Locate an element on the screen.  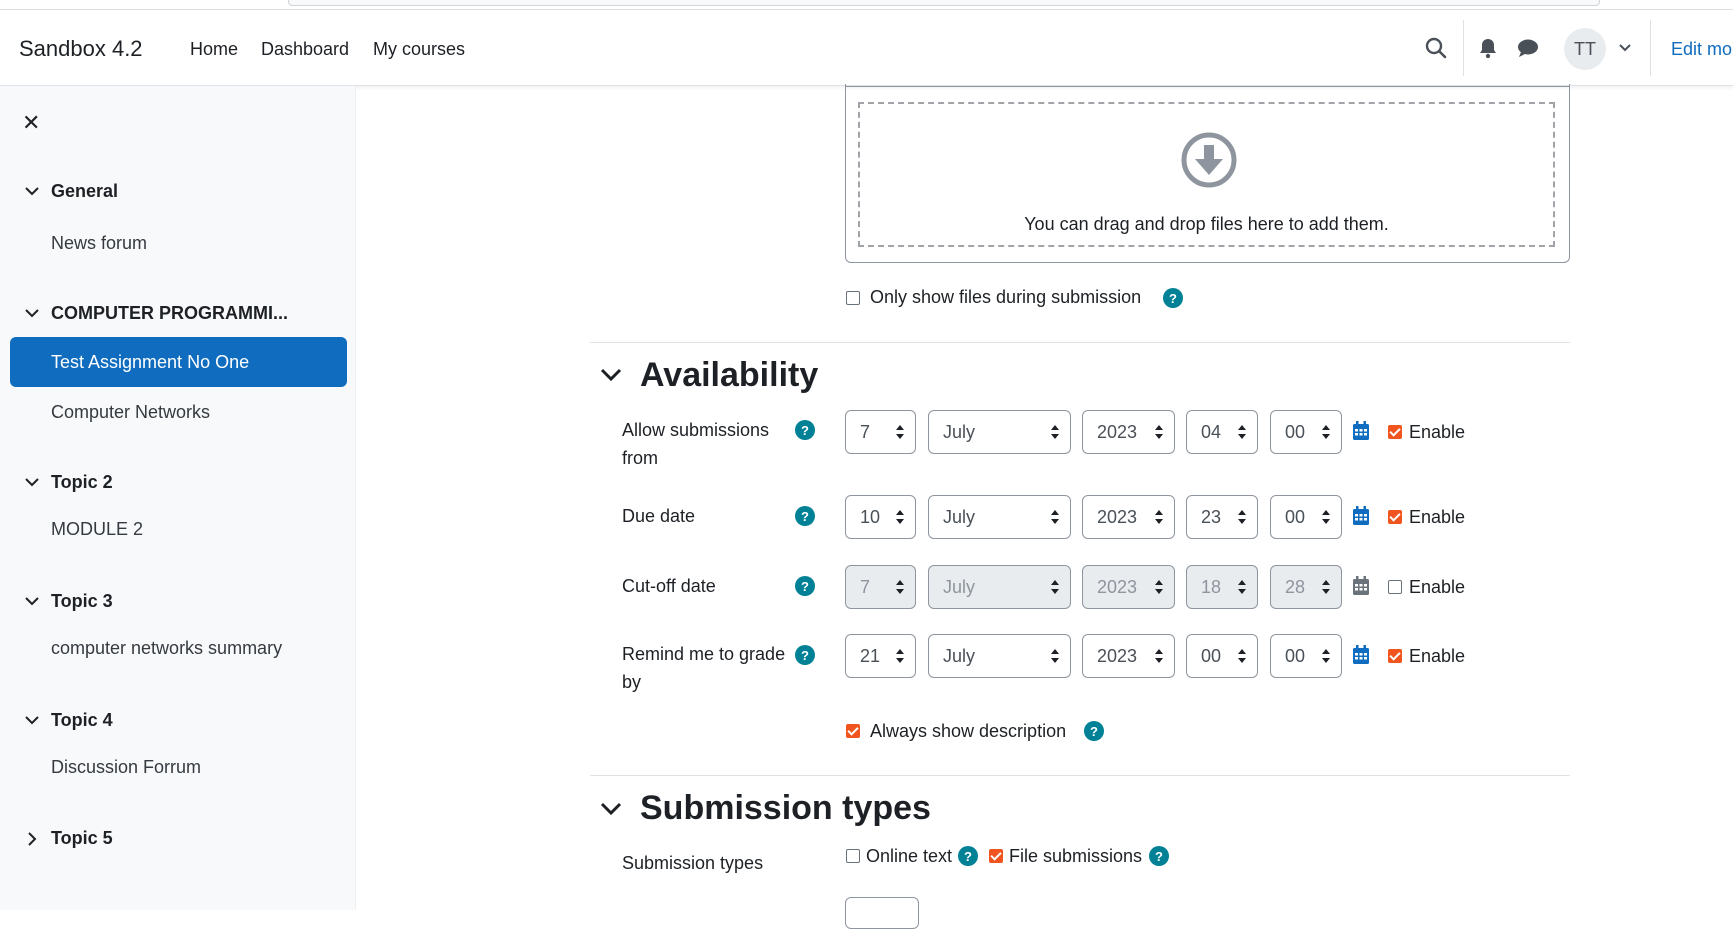
hour-select: 23 is located at coordinates (1222, 517).